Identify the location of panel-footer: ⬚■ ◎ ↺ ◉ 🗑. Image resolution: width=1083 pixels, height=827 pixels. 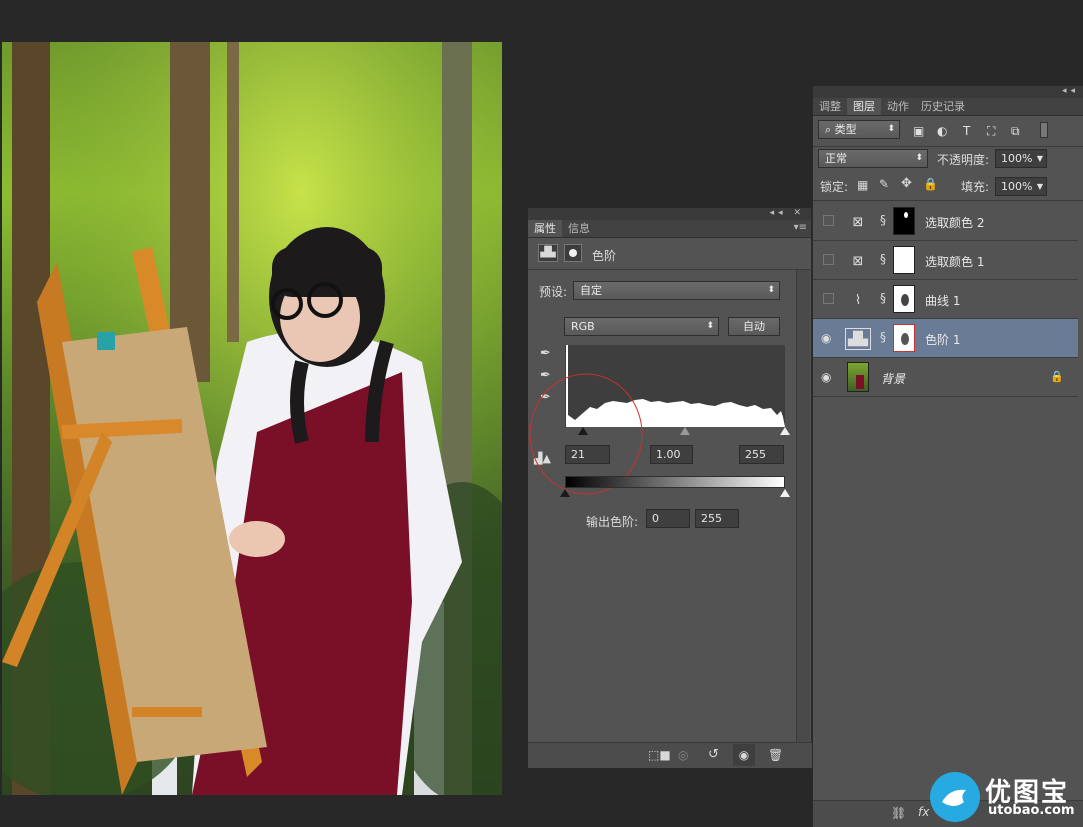
(670, 755).